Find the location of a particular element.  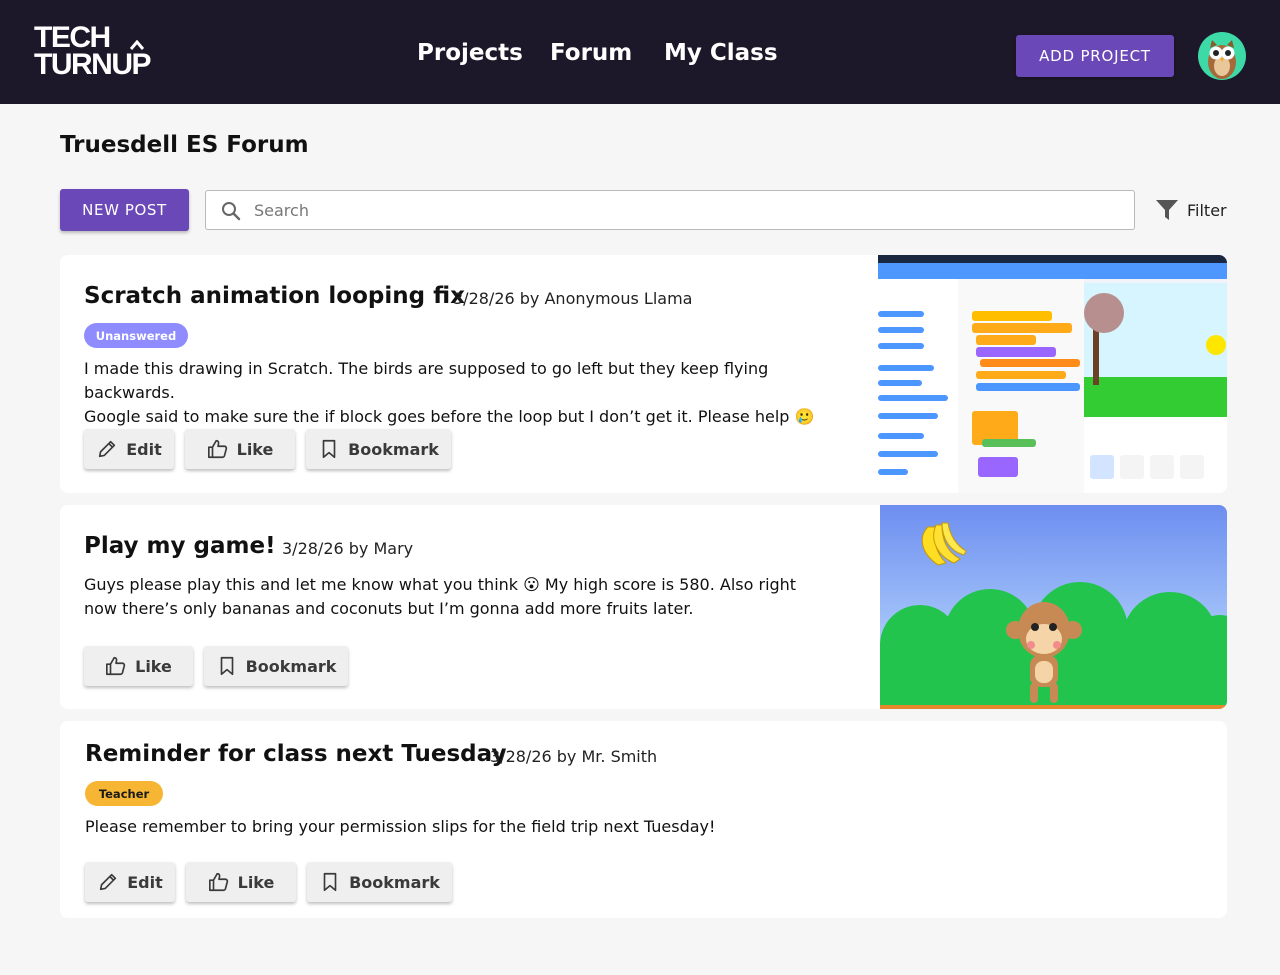

logo-line-2: TURNUP is located at coordinates (93, 64).